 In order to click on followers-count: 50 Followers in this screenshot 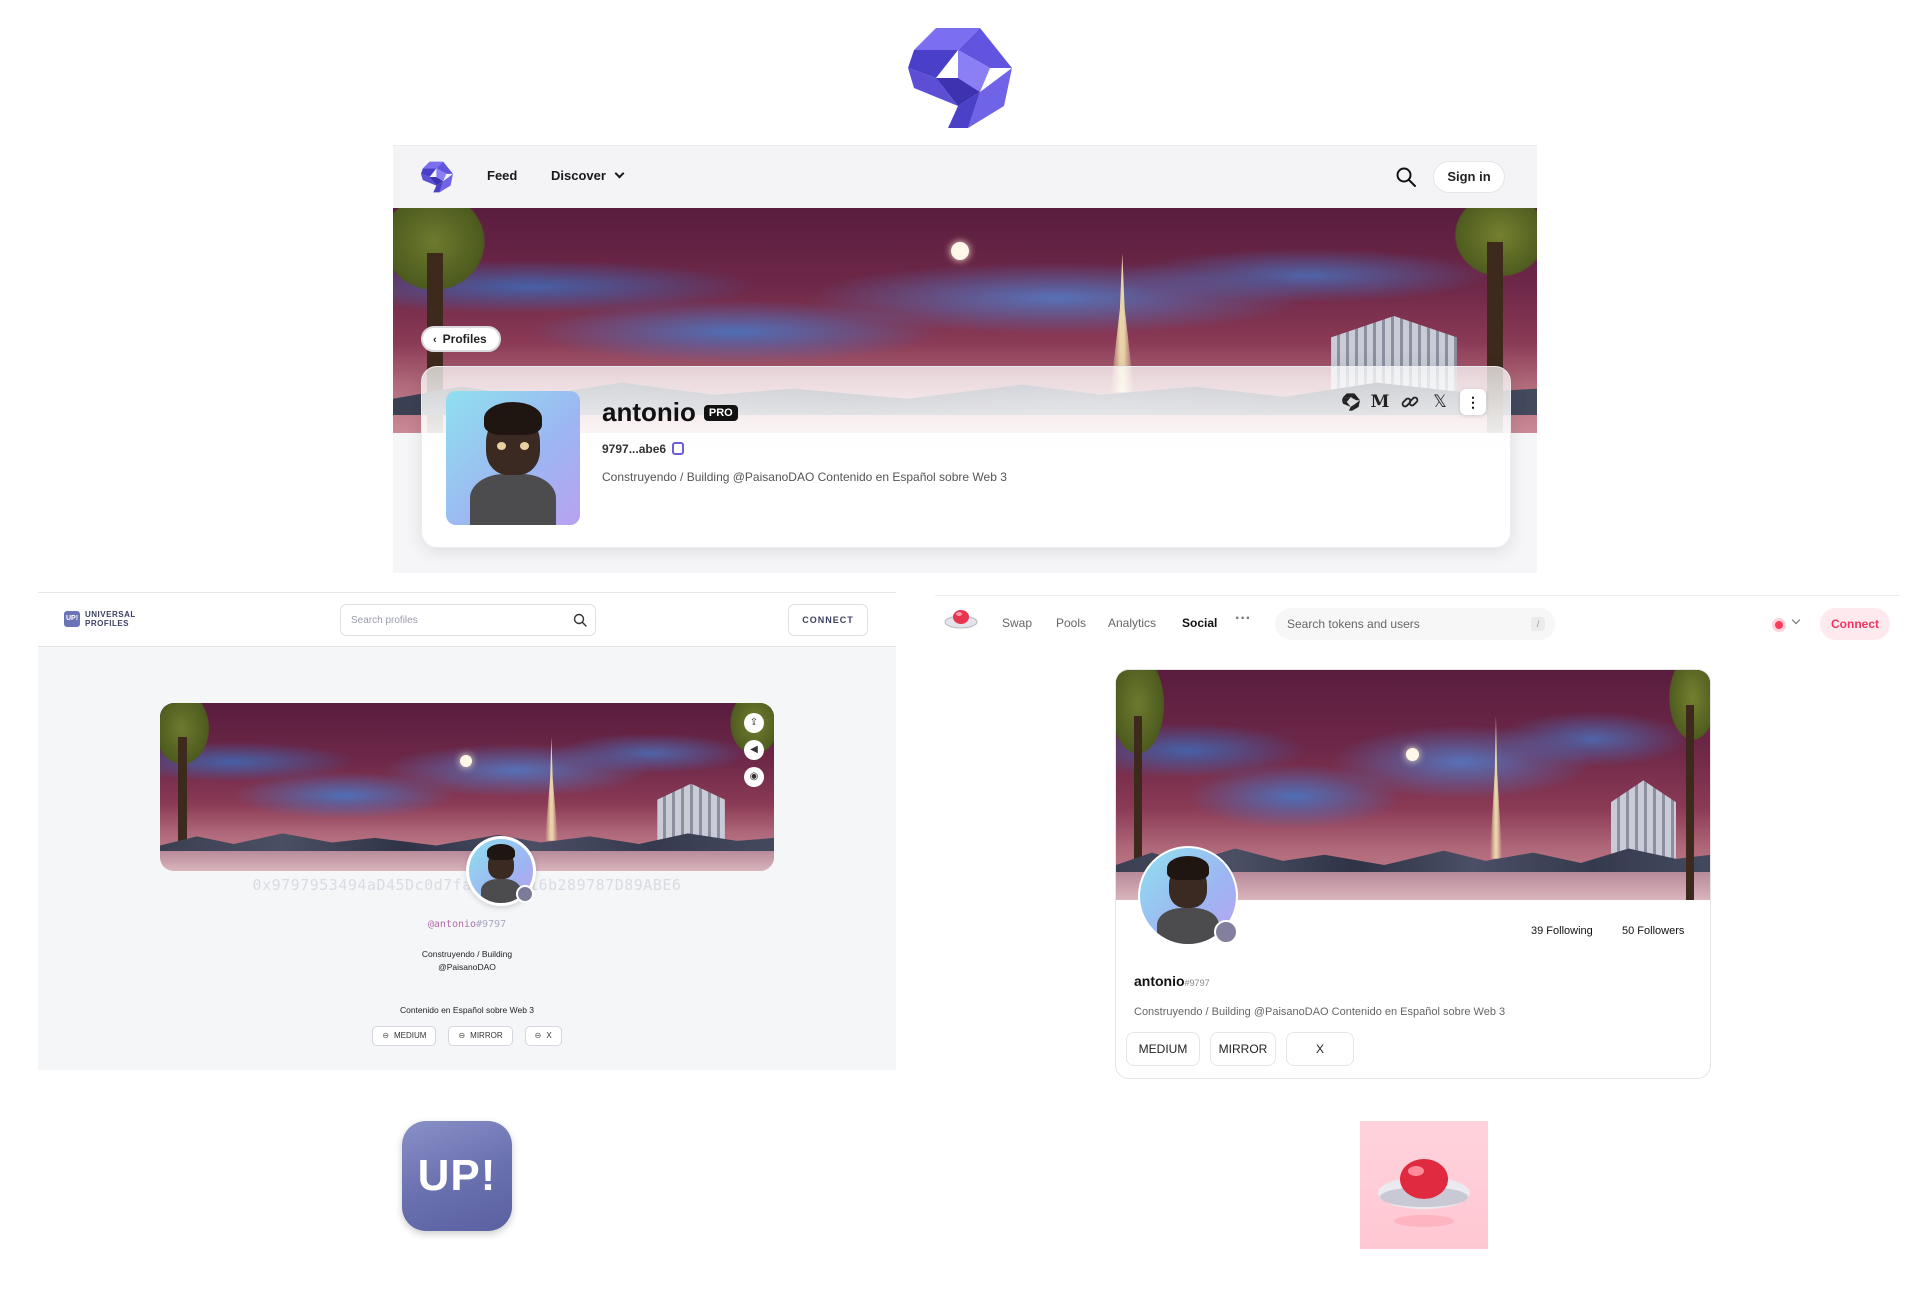, I will do `click(1653, 931)`.